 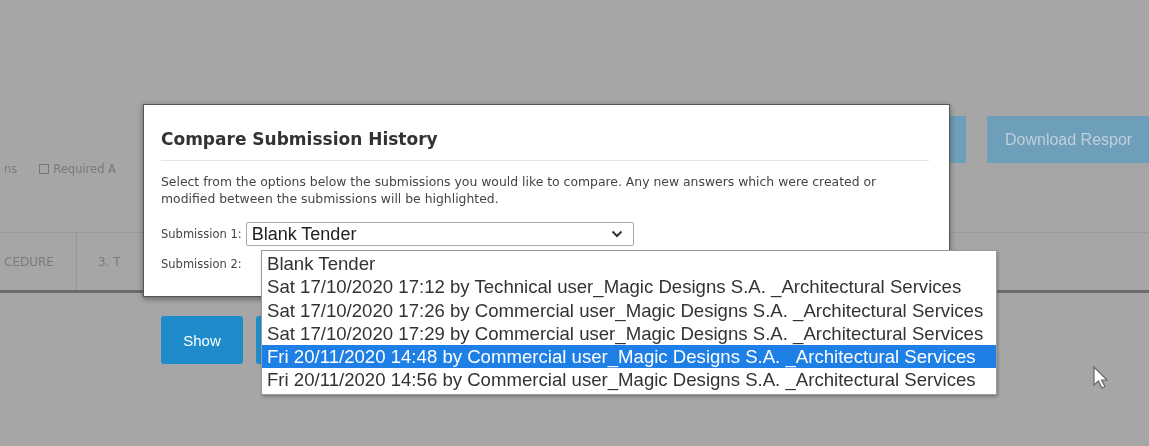 What do you see at coordinates (629, 310) in the screenshot?
I see `dropdown-option: Sat 17/10/2020 17:26 by Commercial user_Magic Designs S.A. _Architectural Services` at bounding box center [629, 310].